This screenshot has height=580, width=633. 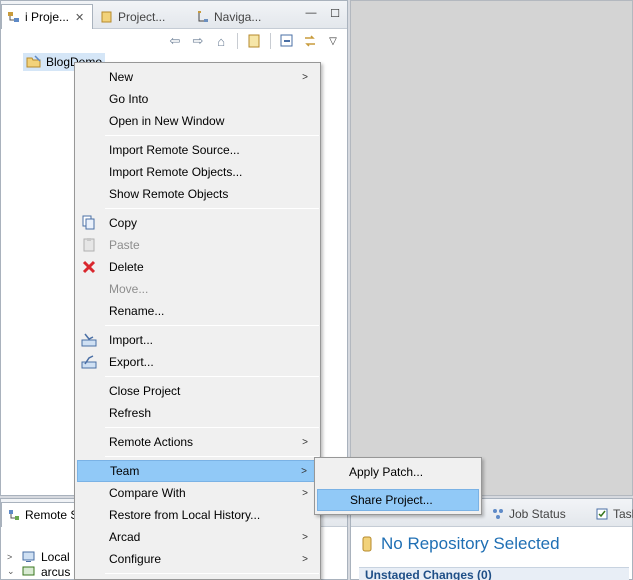 What do you see at coordinates (197, 223) in the screenshot?
I see `menu-item-copy: Copy` at bounding box center [197, 223].